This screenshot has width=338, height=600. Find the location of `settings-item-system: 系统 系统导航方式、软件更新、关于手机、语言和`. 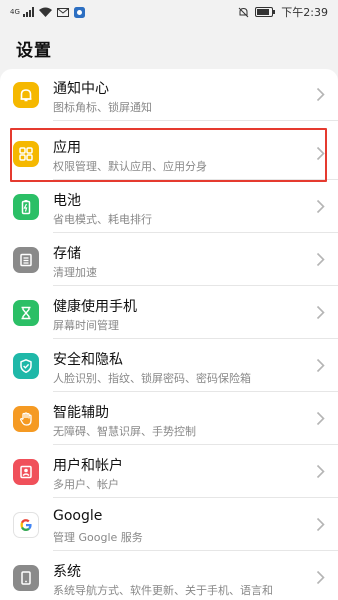

settings-item-system: 系统 系统导航方式、软件更新、关于手机、语言和 is located at coordinates (169, 576).